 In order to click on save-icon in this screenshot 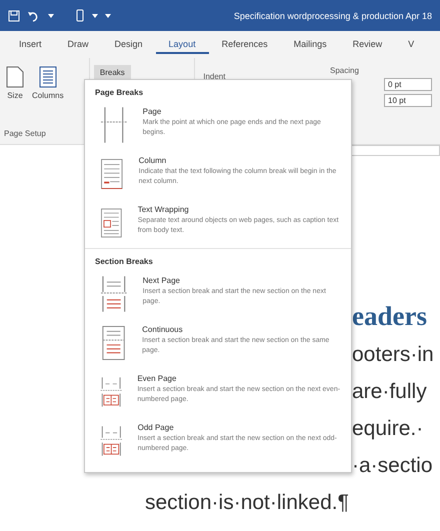, I will do `click(14, 16)`.